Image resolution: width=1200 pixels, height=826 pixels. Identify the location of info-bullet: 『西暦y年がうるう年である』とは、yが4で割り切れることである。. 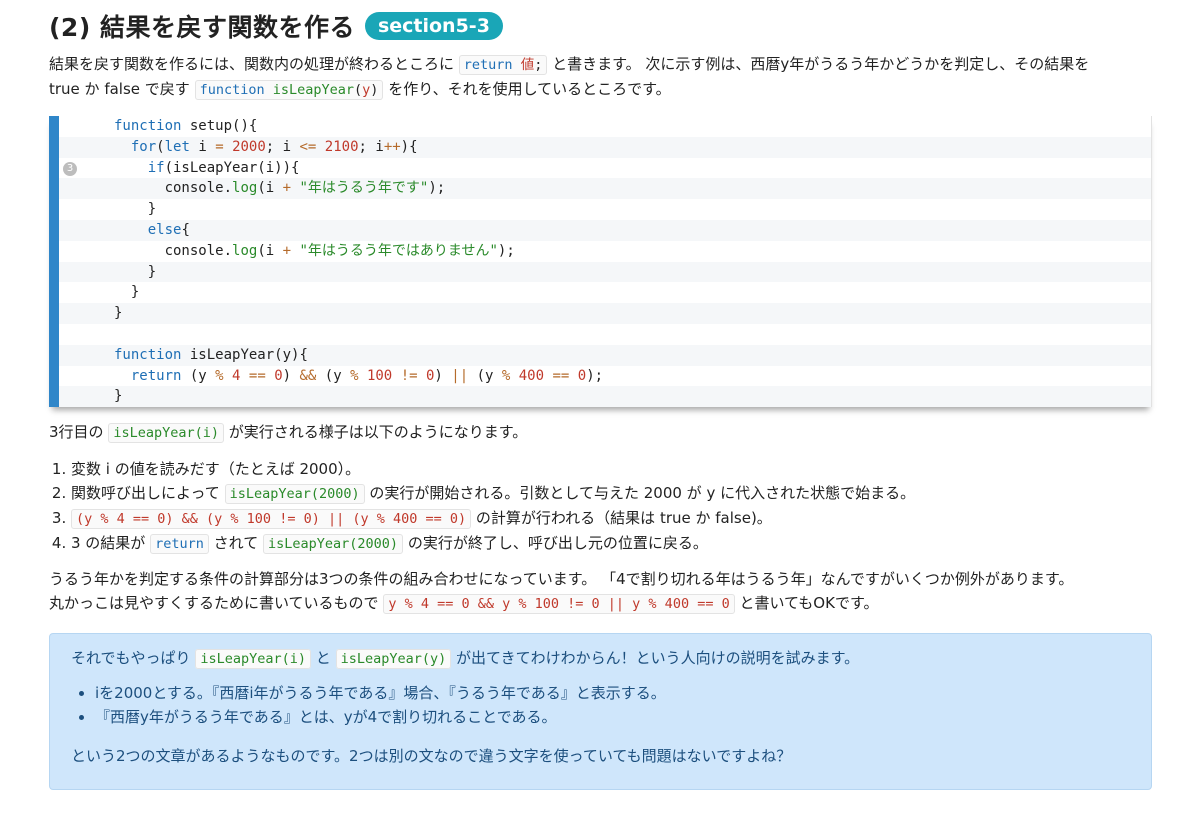
(612, 717).